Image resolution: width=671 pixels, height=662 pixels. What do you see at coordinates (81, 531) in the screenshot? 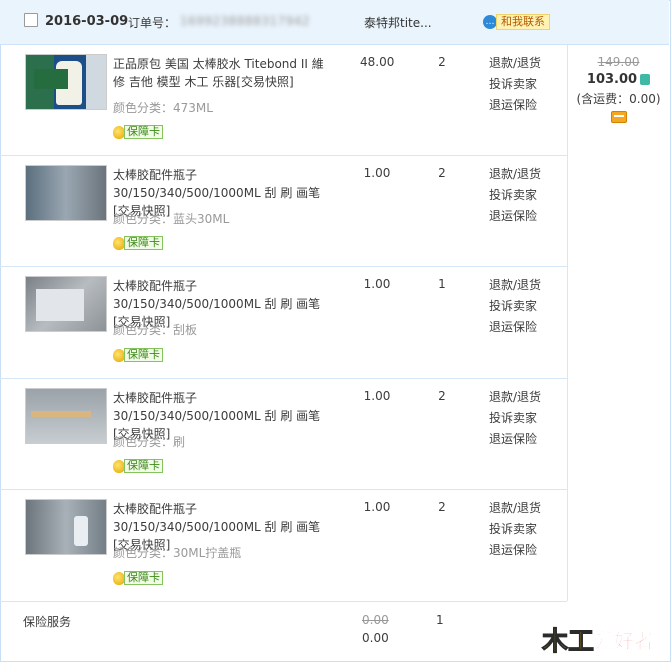
I see `bottle-image` at bounding box center [81, 531].